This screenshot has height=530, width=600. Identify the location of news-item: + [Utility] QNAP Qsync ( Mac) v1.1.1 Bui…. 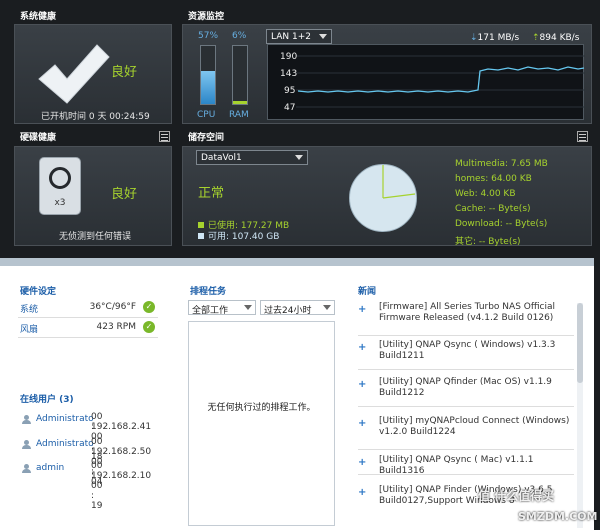
(466, 466).